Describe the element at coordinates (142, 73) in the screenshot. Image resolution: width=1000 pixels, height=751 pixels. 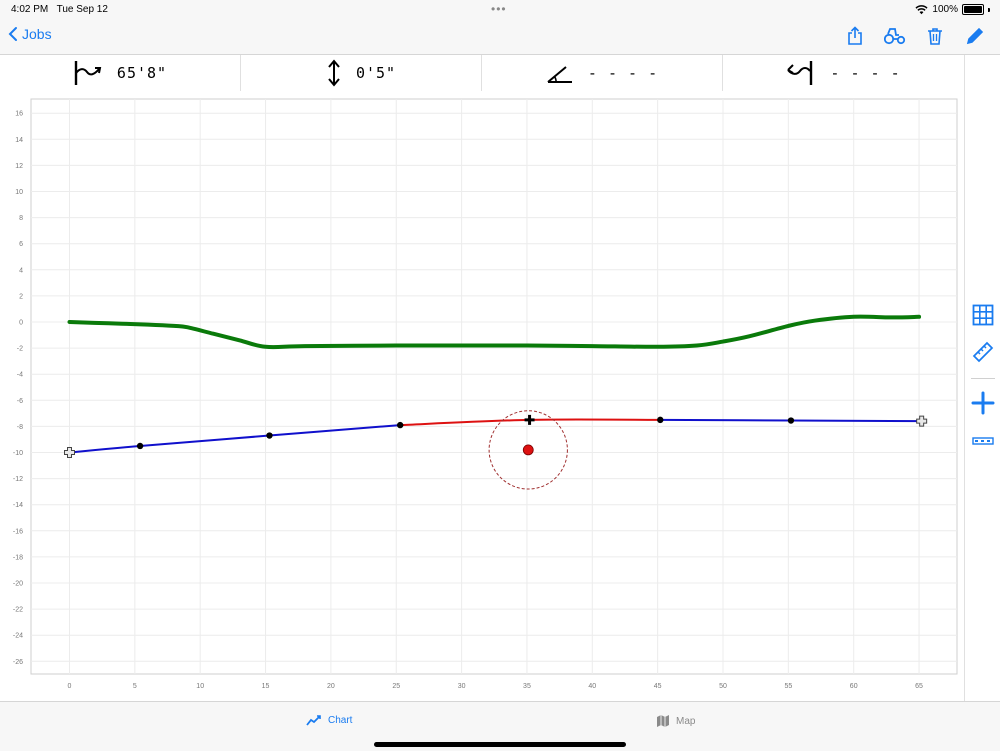
I see `length-value: 65'8"` at that location.